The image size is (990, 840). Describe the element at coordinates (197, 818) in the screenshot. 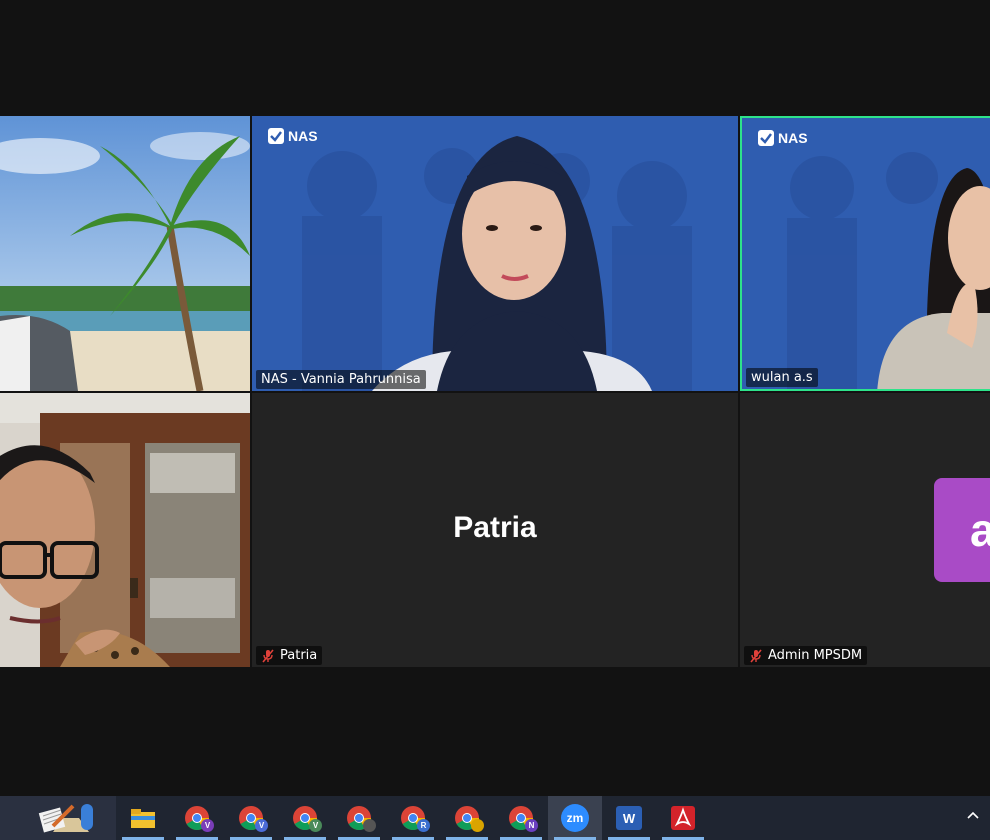

I see `taskbar-chrome-1: V` at that location.